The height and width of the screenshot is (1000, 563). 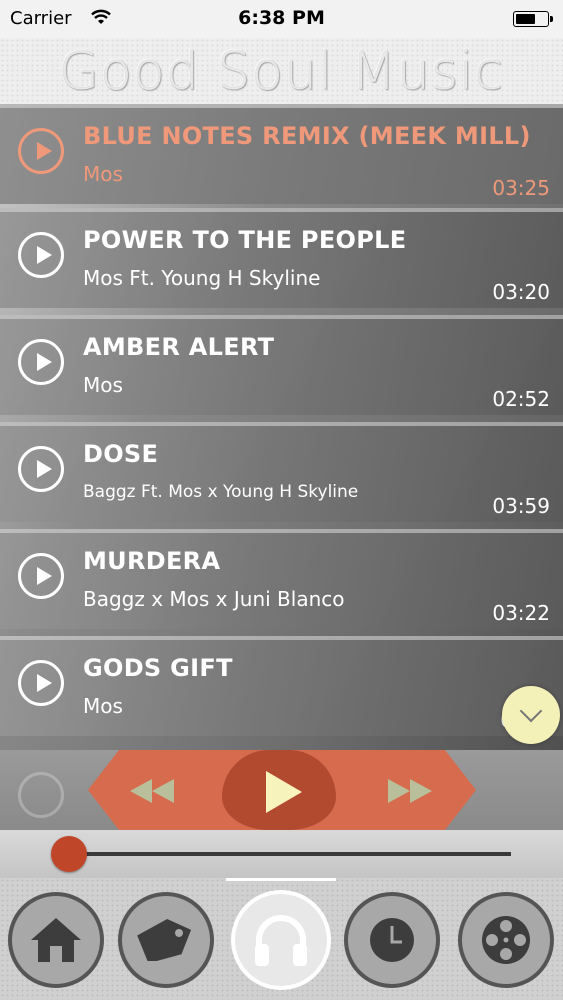 I want to click on home-icon, so click(x=56, y=940).